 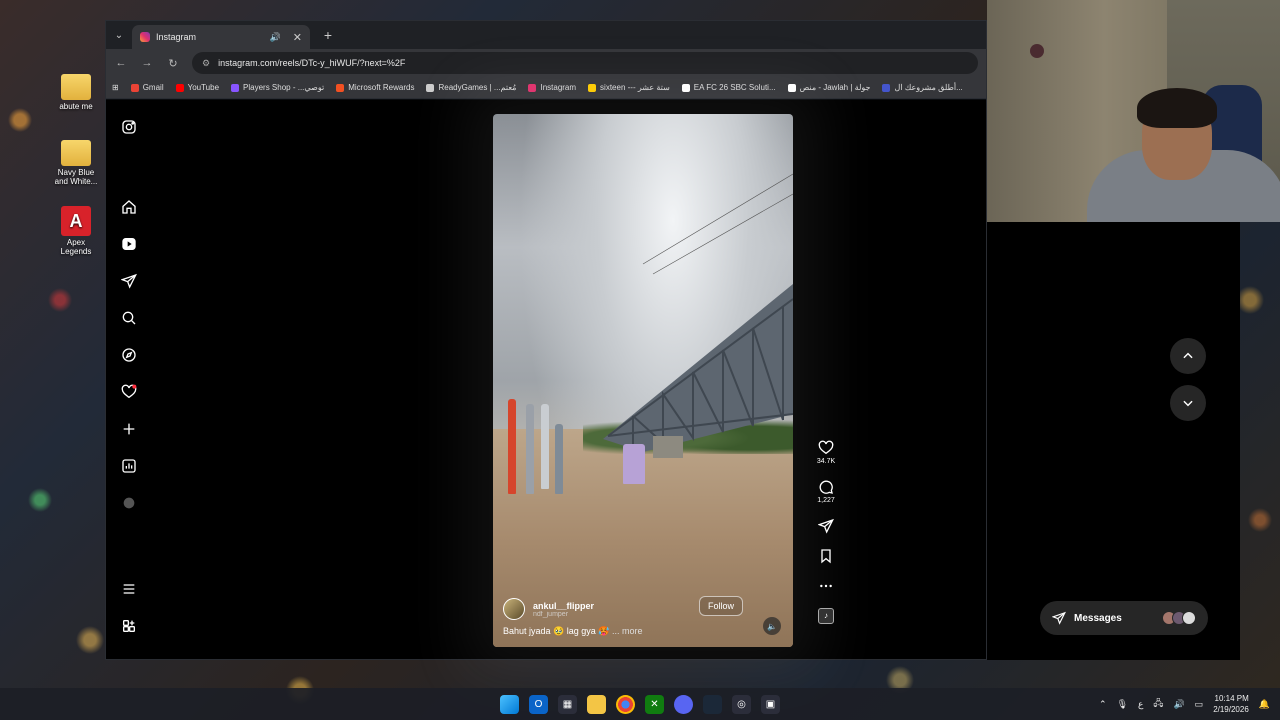 What do you see at coordinates (826, 556) in the screenshot?
I see `save-action` at bounding box center [826, 556].